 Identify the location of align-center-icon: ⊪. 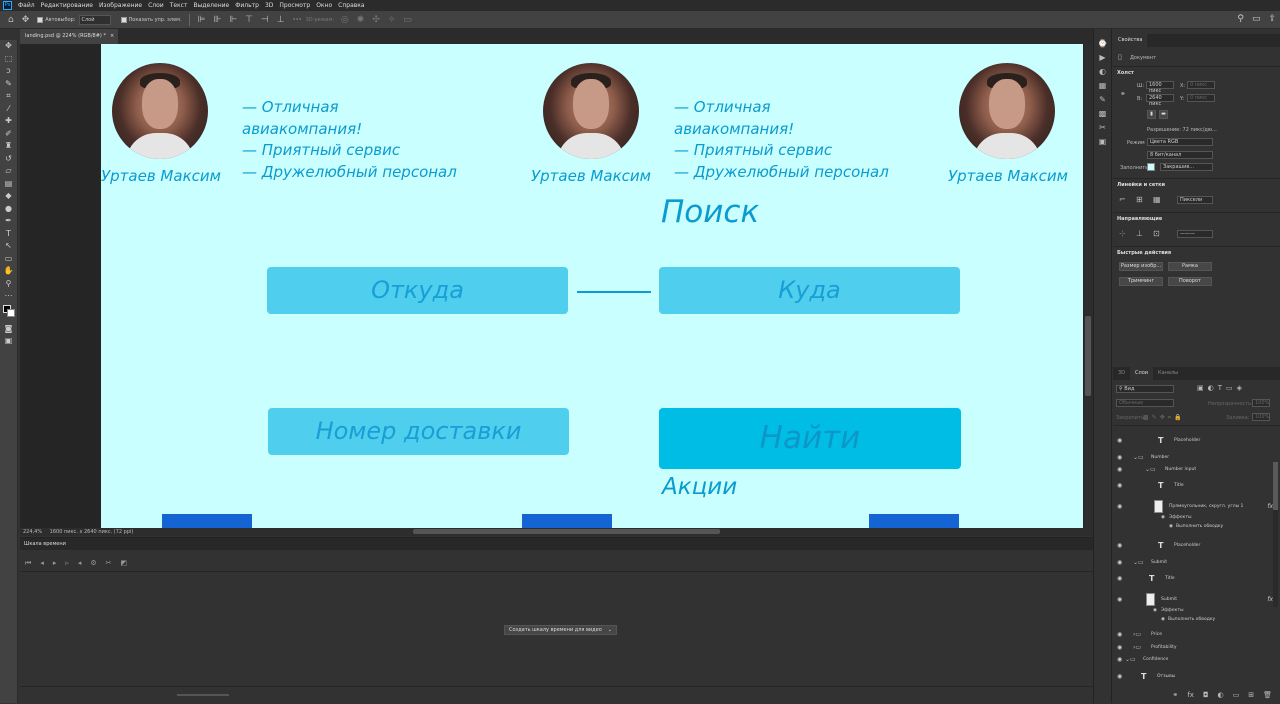
(217, 20).